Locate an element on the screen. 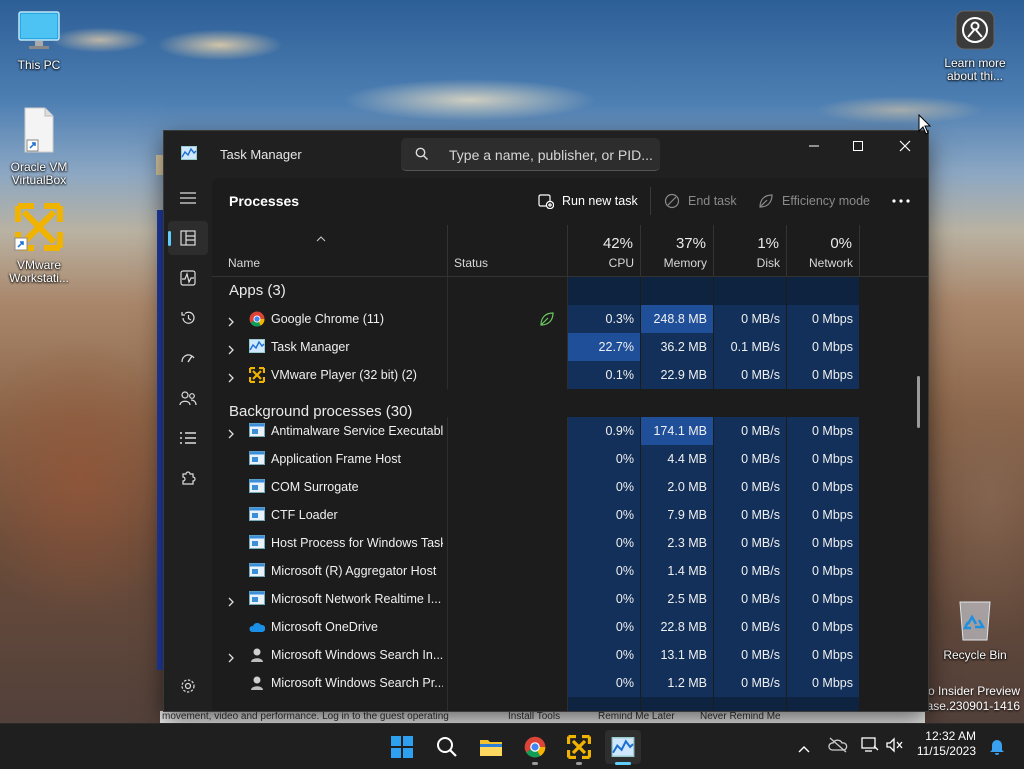  end-task-button: End task is located at coordinates (700, 201).